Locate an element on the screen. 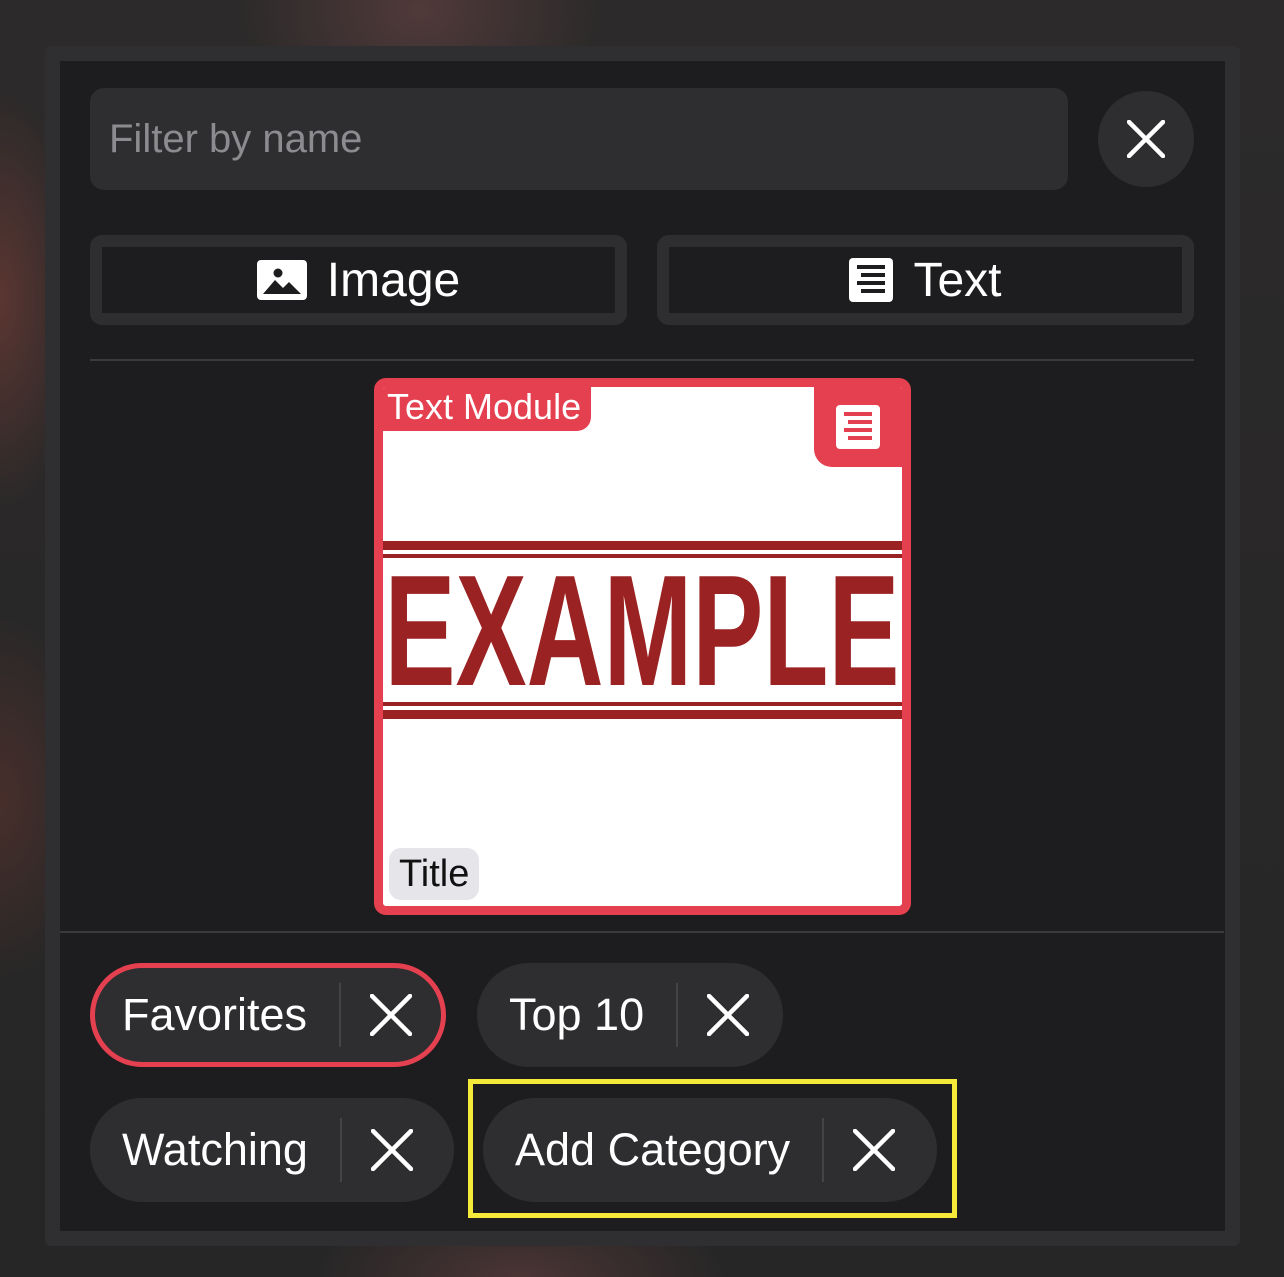 The width and height of the screenshot is (1284, 1277). example-stamp-image: EXAMPLE is located at coordinates (642, 630).